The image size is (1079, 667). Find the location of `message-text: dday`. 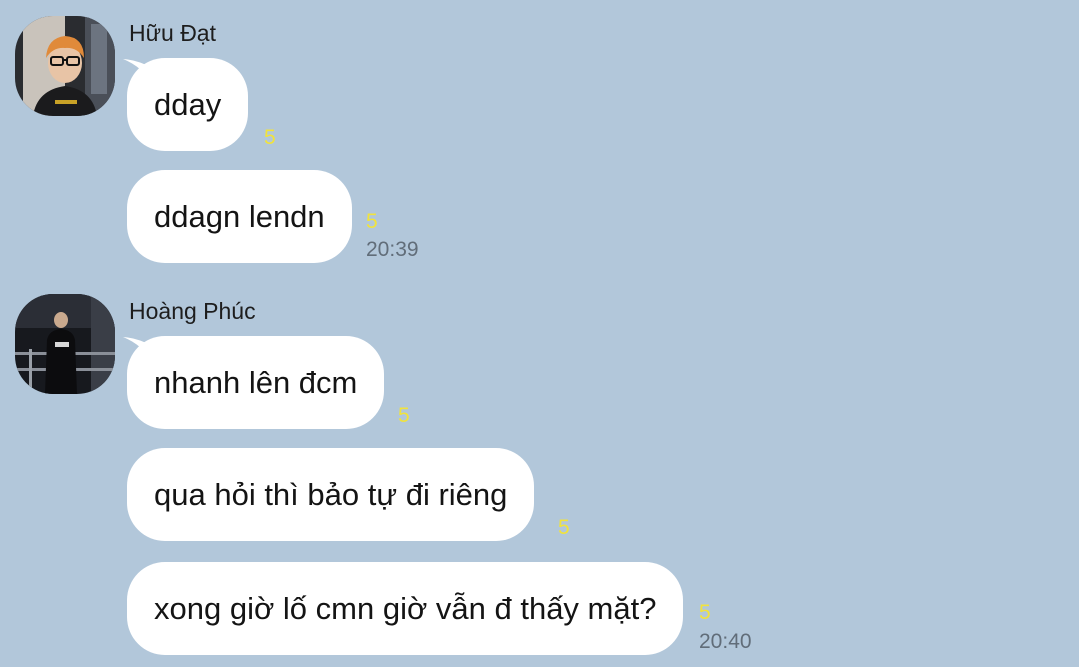

message-text: dday is located at coordinates (188, 104).